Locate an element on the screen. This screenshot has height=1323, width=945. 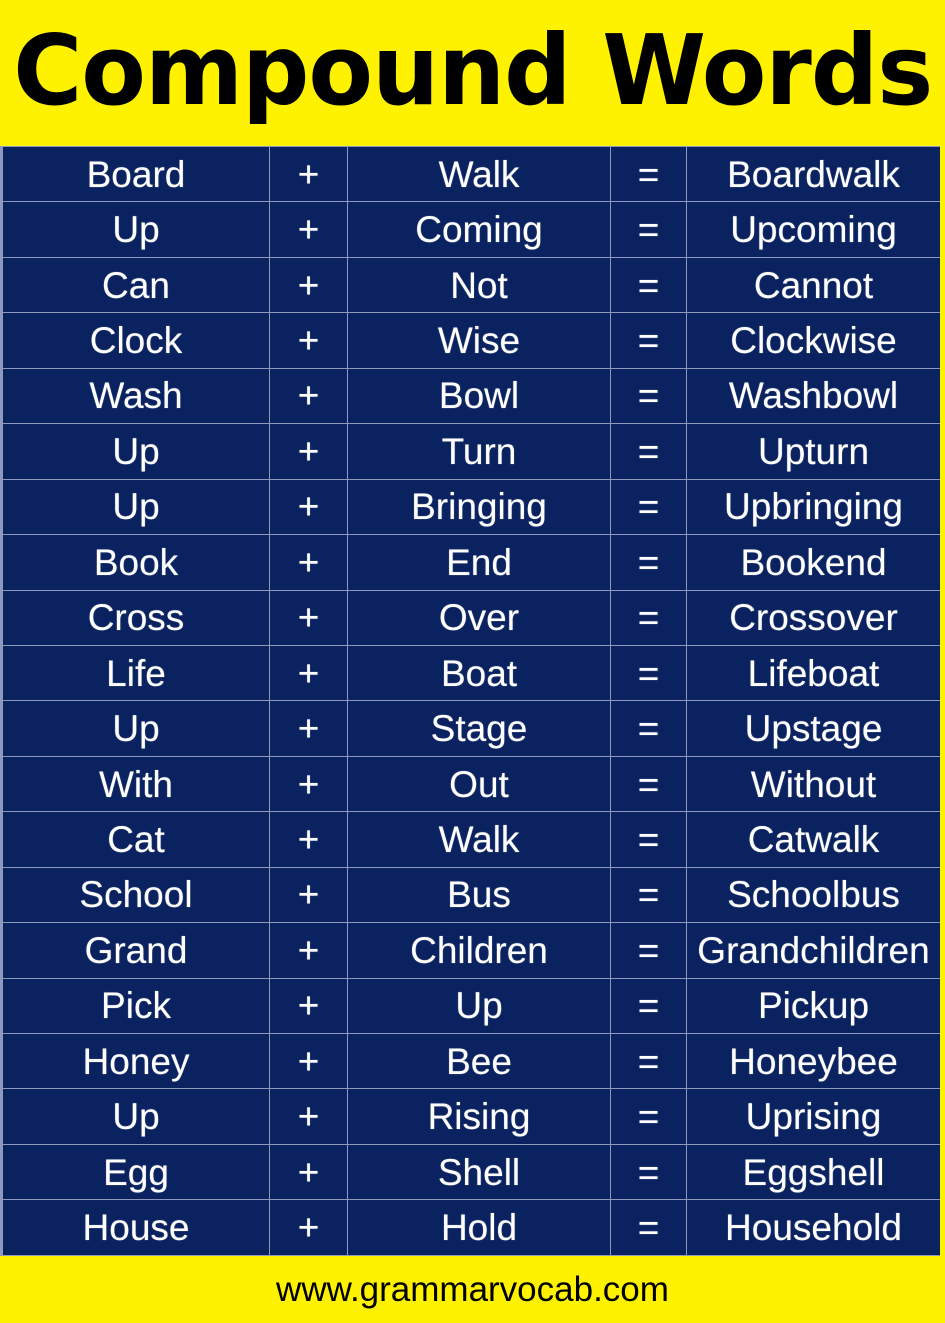
first-word-cell: School is located at coordinates (136, 895).